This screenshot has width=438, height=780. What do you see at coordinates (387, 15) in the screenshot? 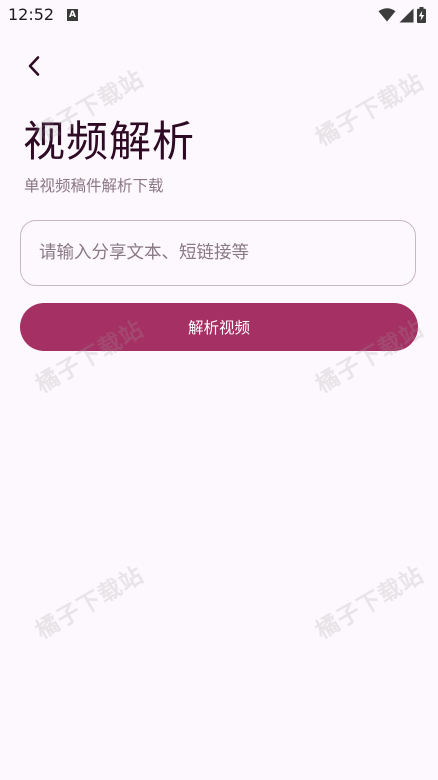
I see `wifi-icon` at bounding box center [387, 15].